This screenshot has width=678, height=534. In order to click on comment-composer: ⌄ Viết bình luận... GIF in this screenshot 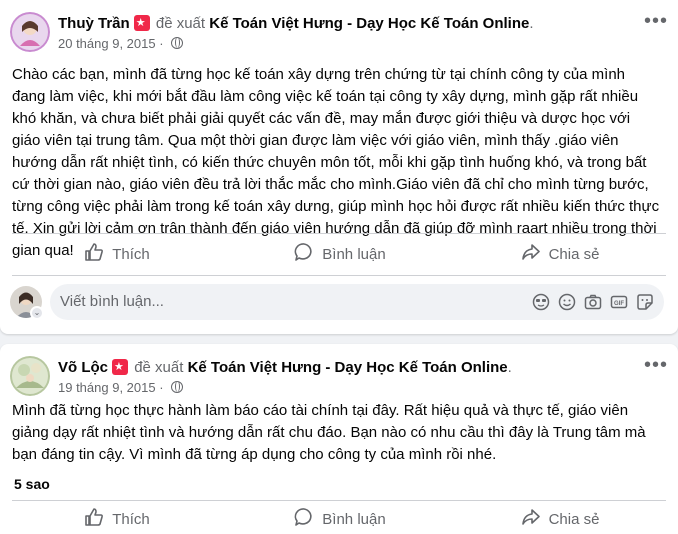, I will do `click(340, 304)`.